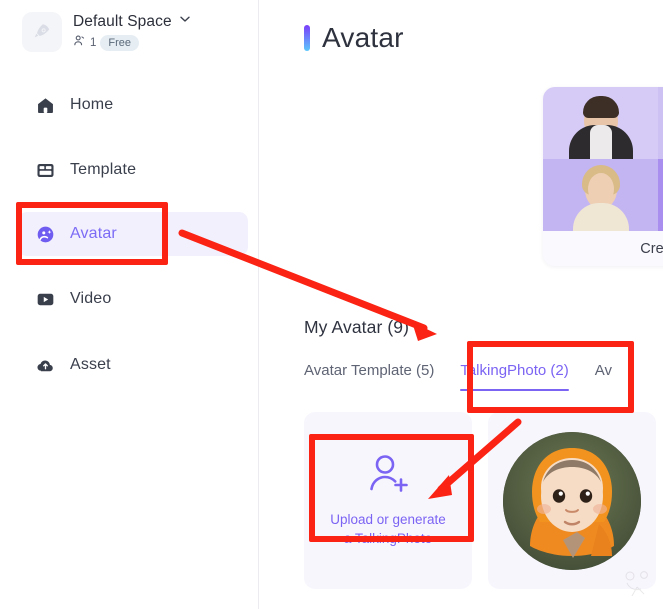 This screenshot has width=663, height=609. I want to click on workspace-switcher: Default Space 1 Free, so click(107, 32).